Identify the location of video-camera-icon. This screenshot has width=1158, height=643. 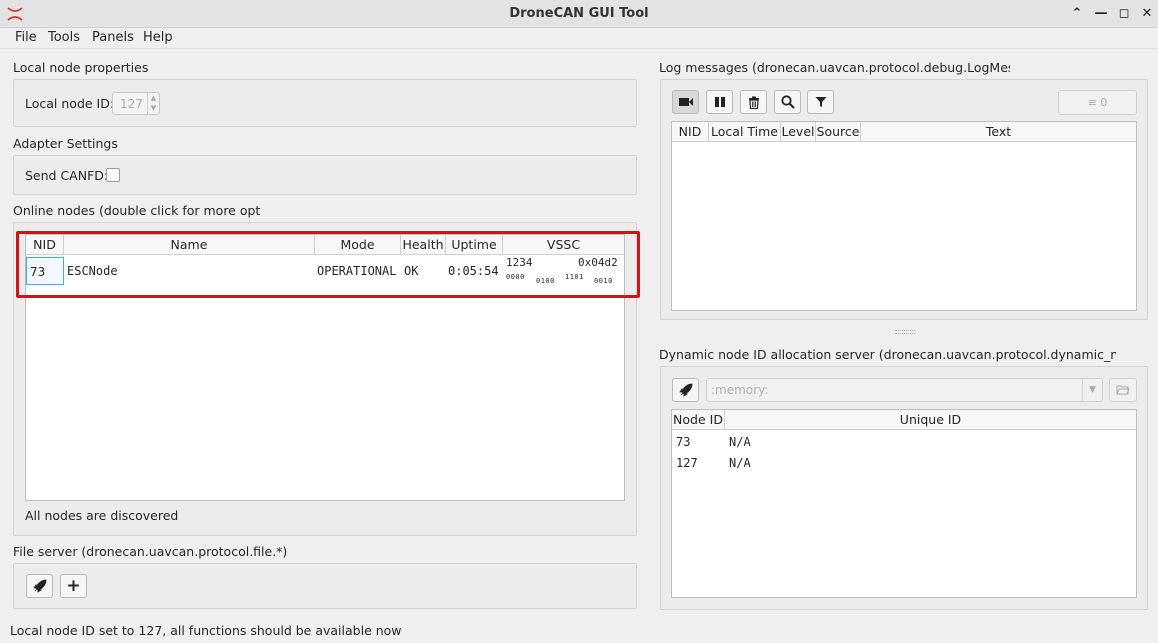
(685, 102).